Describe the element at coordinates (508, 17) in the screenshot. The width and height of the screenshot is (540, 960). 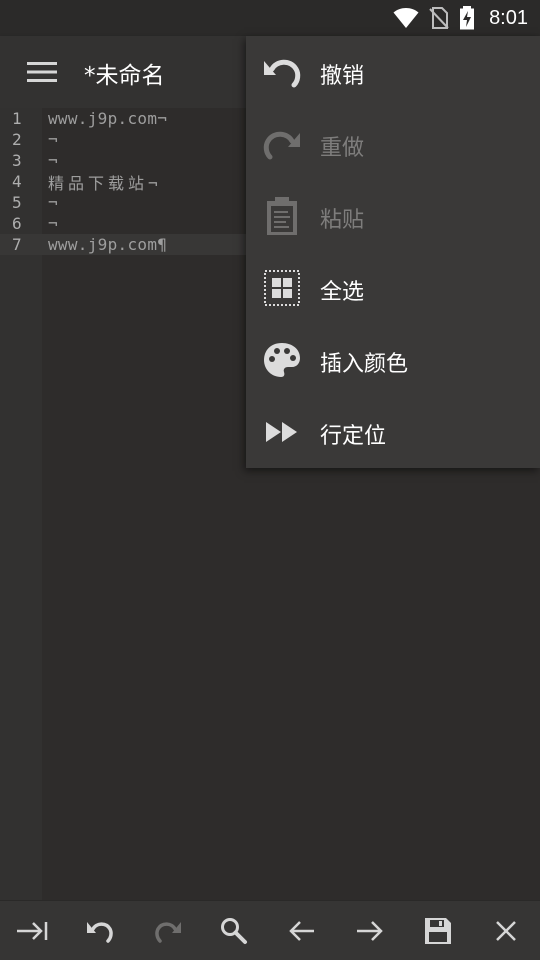
I see `status-time: 8:01` at that location.